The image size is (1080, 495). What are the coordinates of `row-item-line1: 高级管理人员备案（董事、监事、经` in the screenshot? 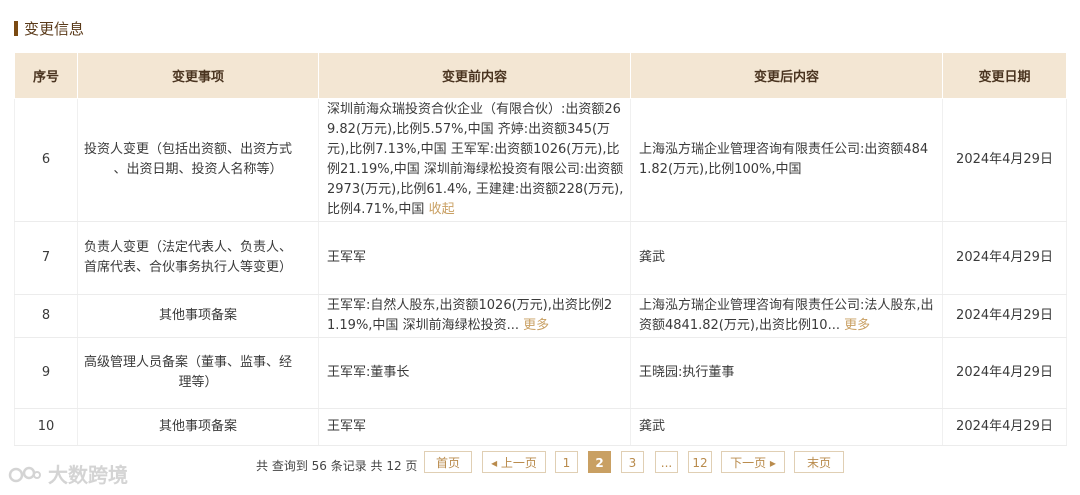 It's located at (188, 362).